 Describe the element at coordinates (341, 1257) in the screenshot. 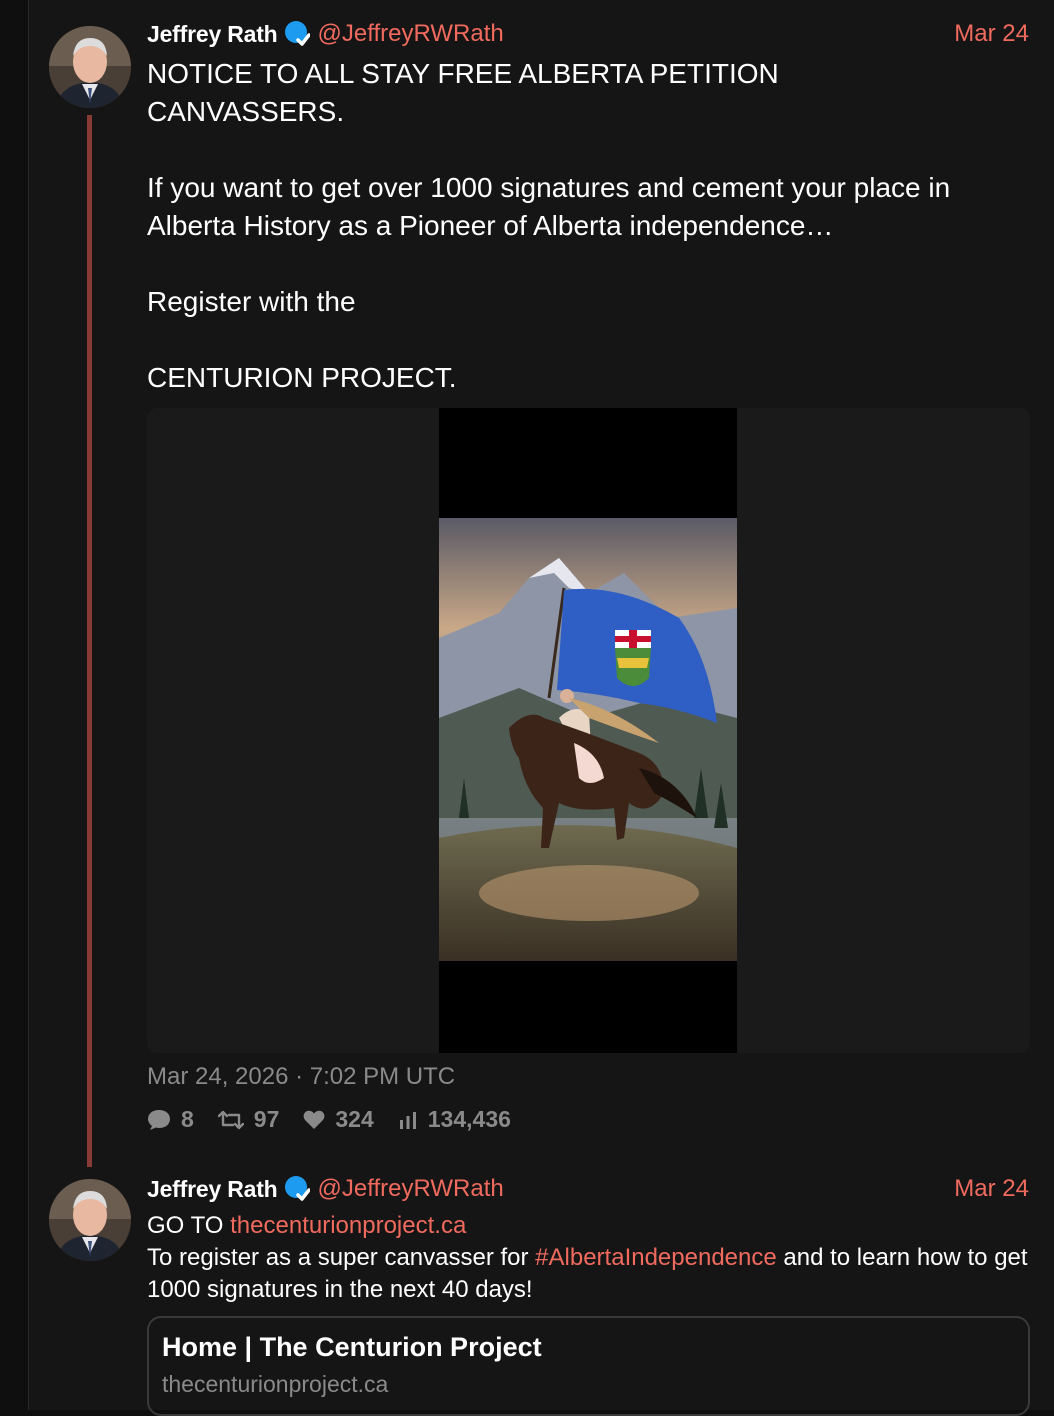

I see `text-segment: To register as a super canvasser for` at that location.